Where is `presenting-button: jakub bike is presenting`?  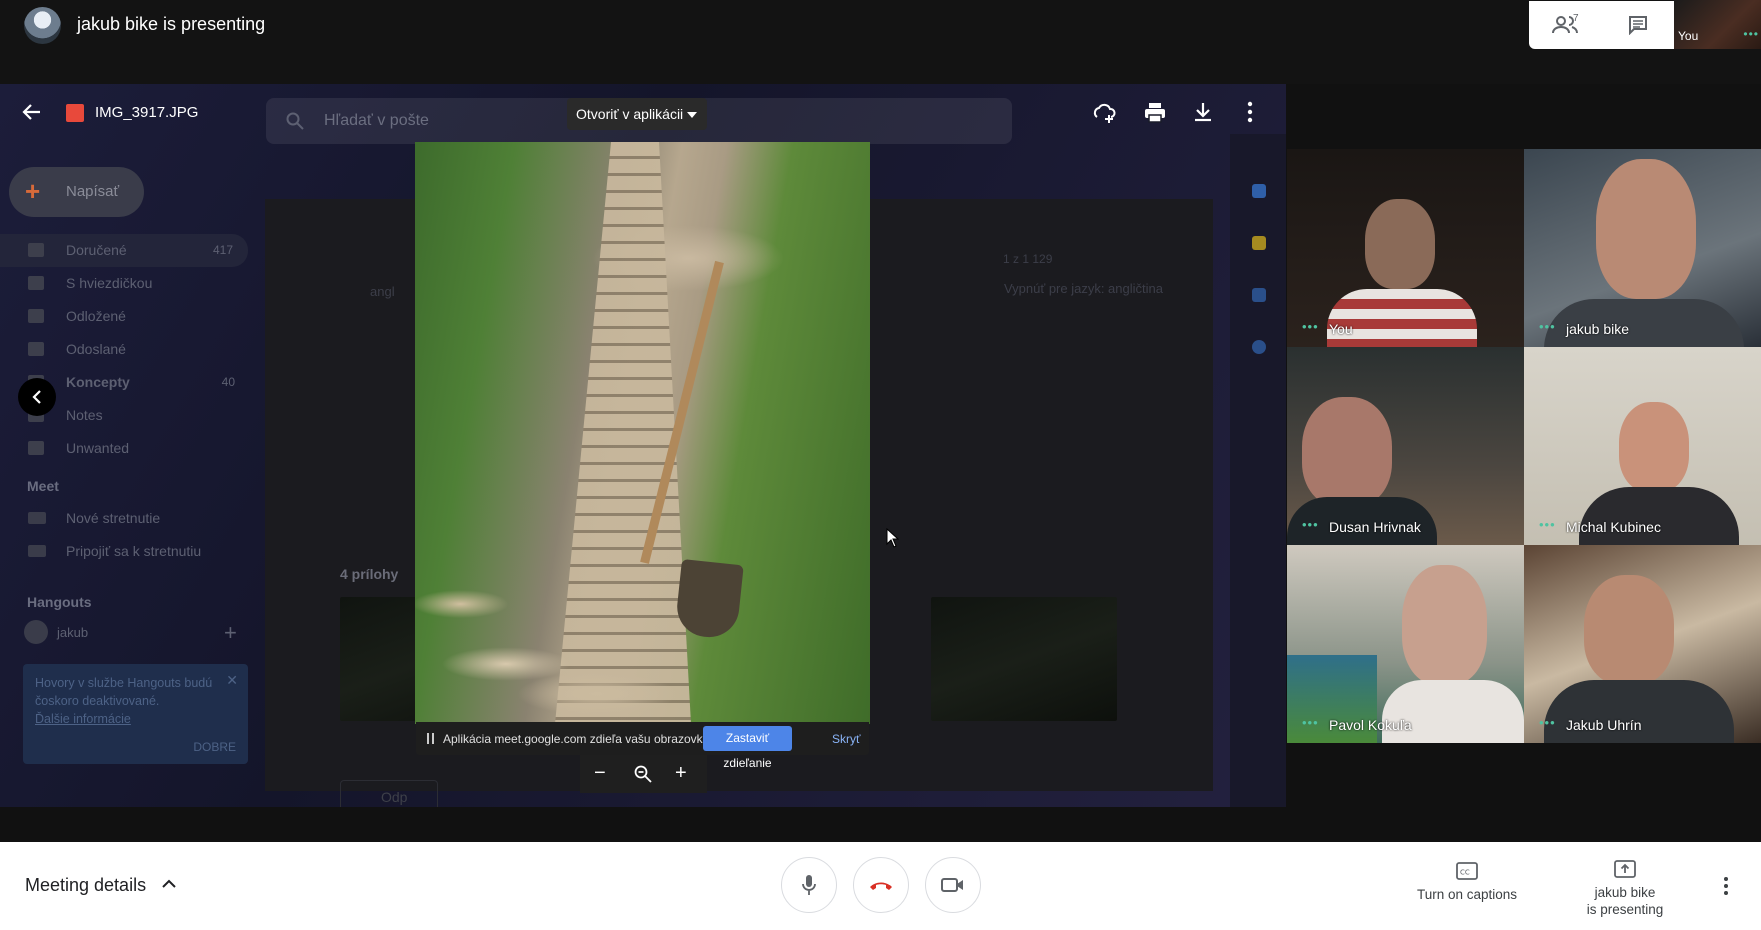
presenting-button: jakub bike is presenting is located at coordinates (1625, 889).